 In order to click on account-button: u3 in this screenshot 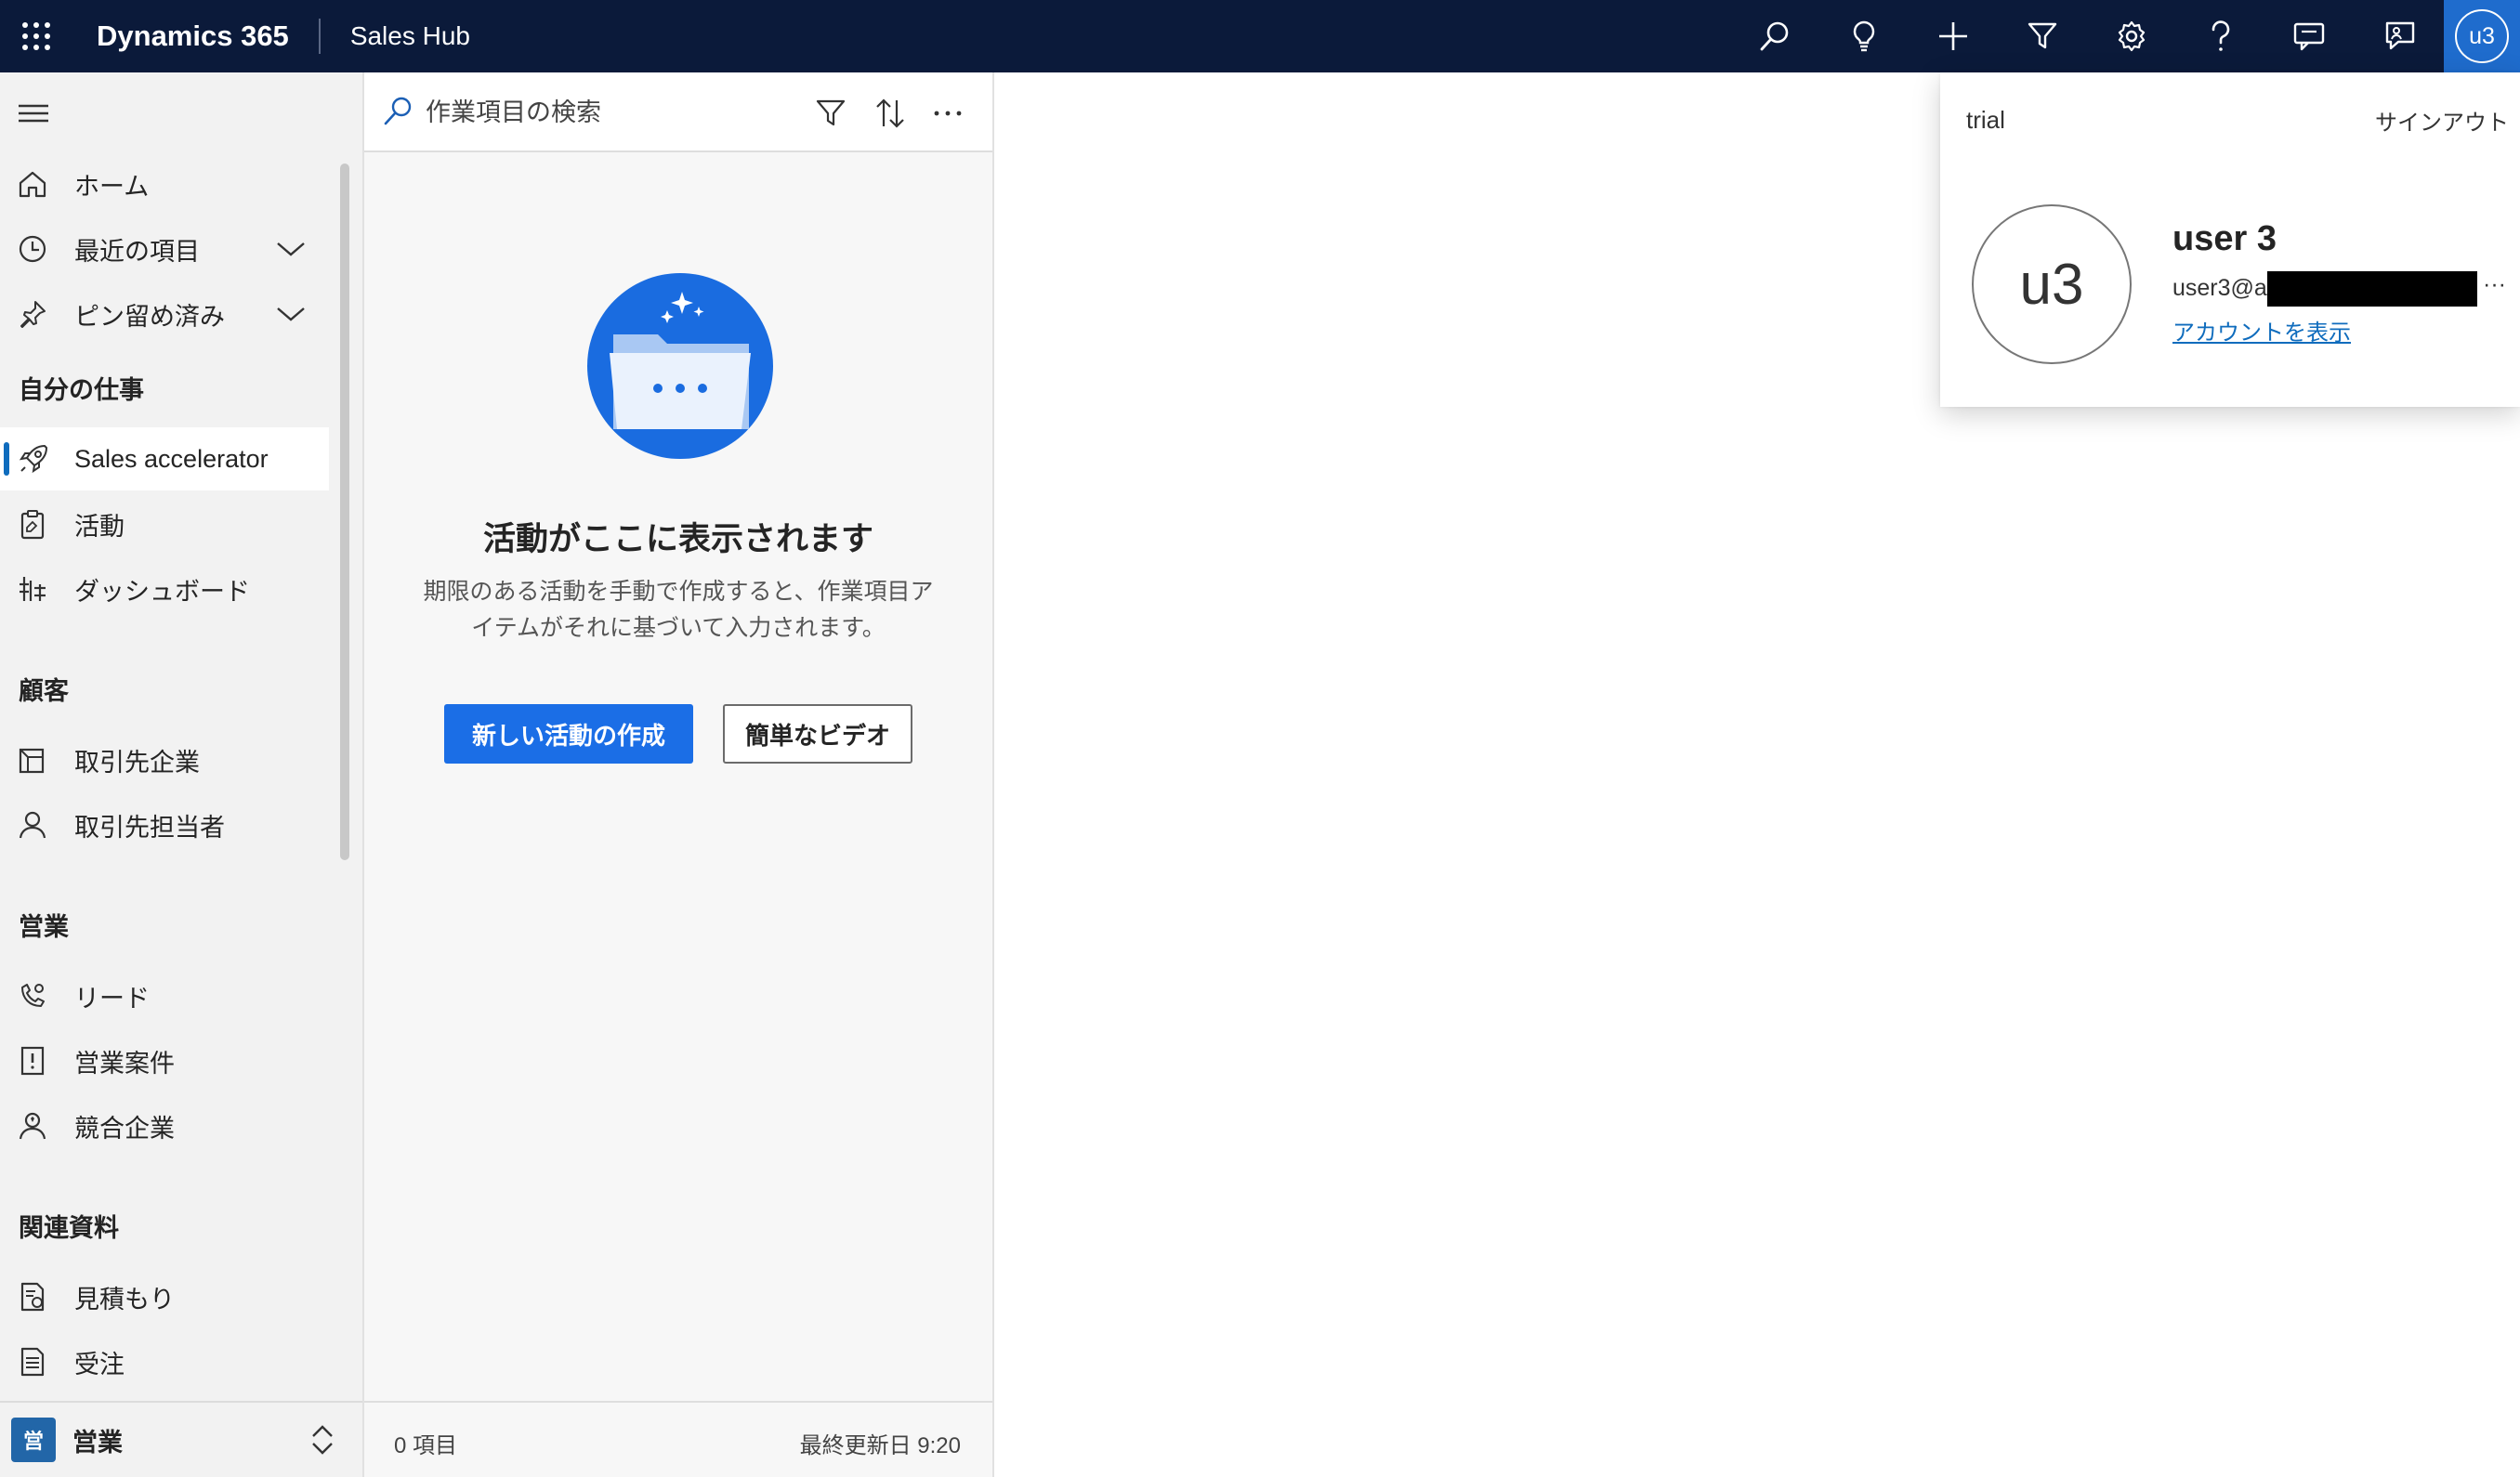, I will do `click(2482, 36)`.